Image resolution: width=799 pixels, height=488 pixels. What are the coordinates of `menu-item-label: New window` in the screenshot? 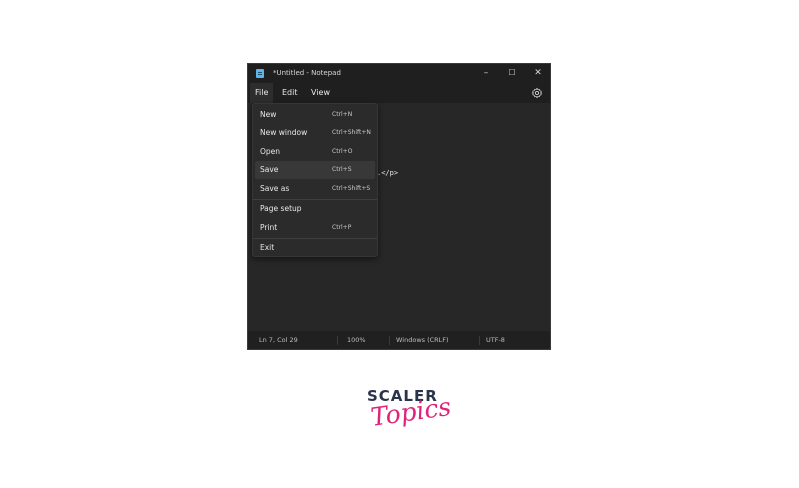 It's located at (284, 132).